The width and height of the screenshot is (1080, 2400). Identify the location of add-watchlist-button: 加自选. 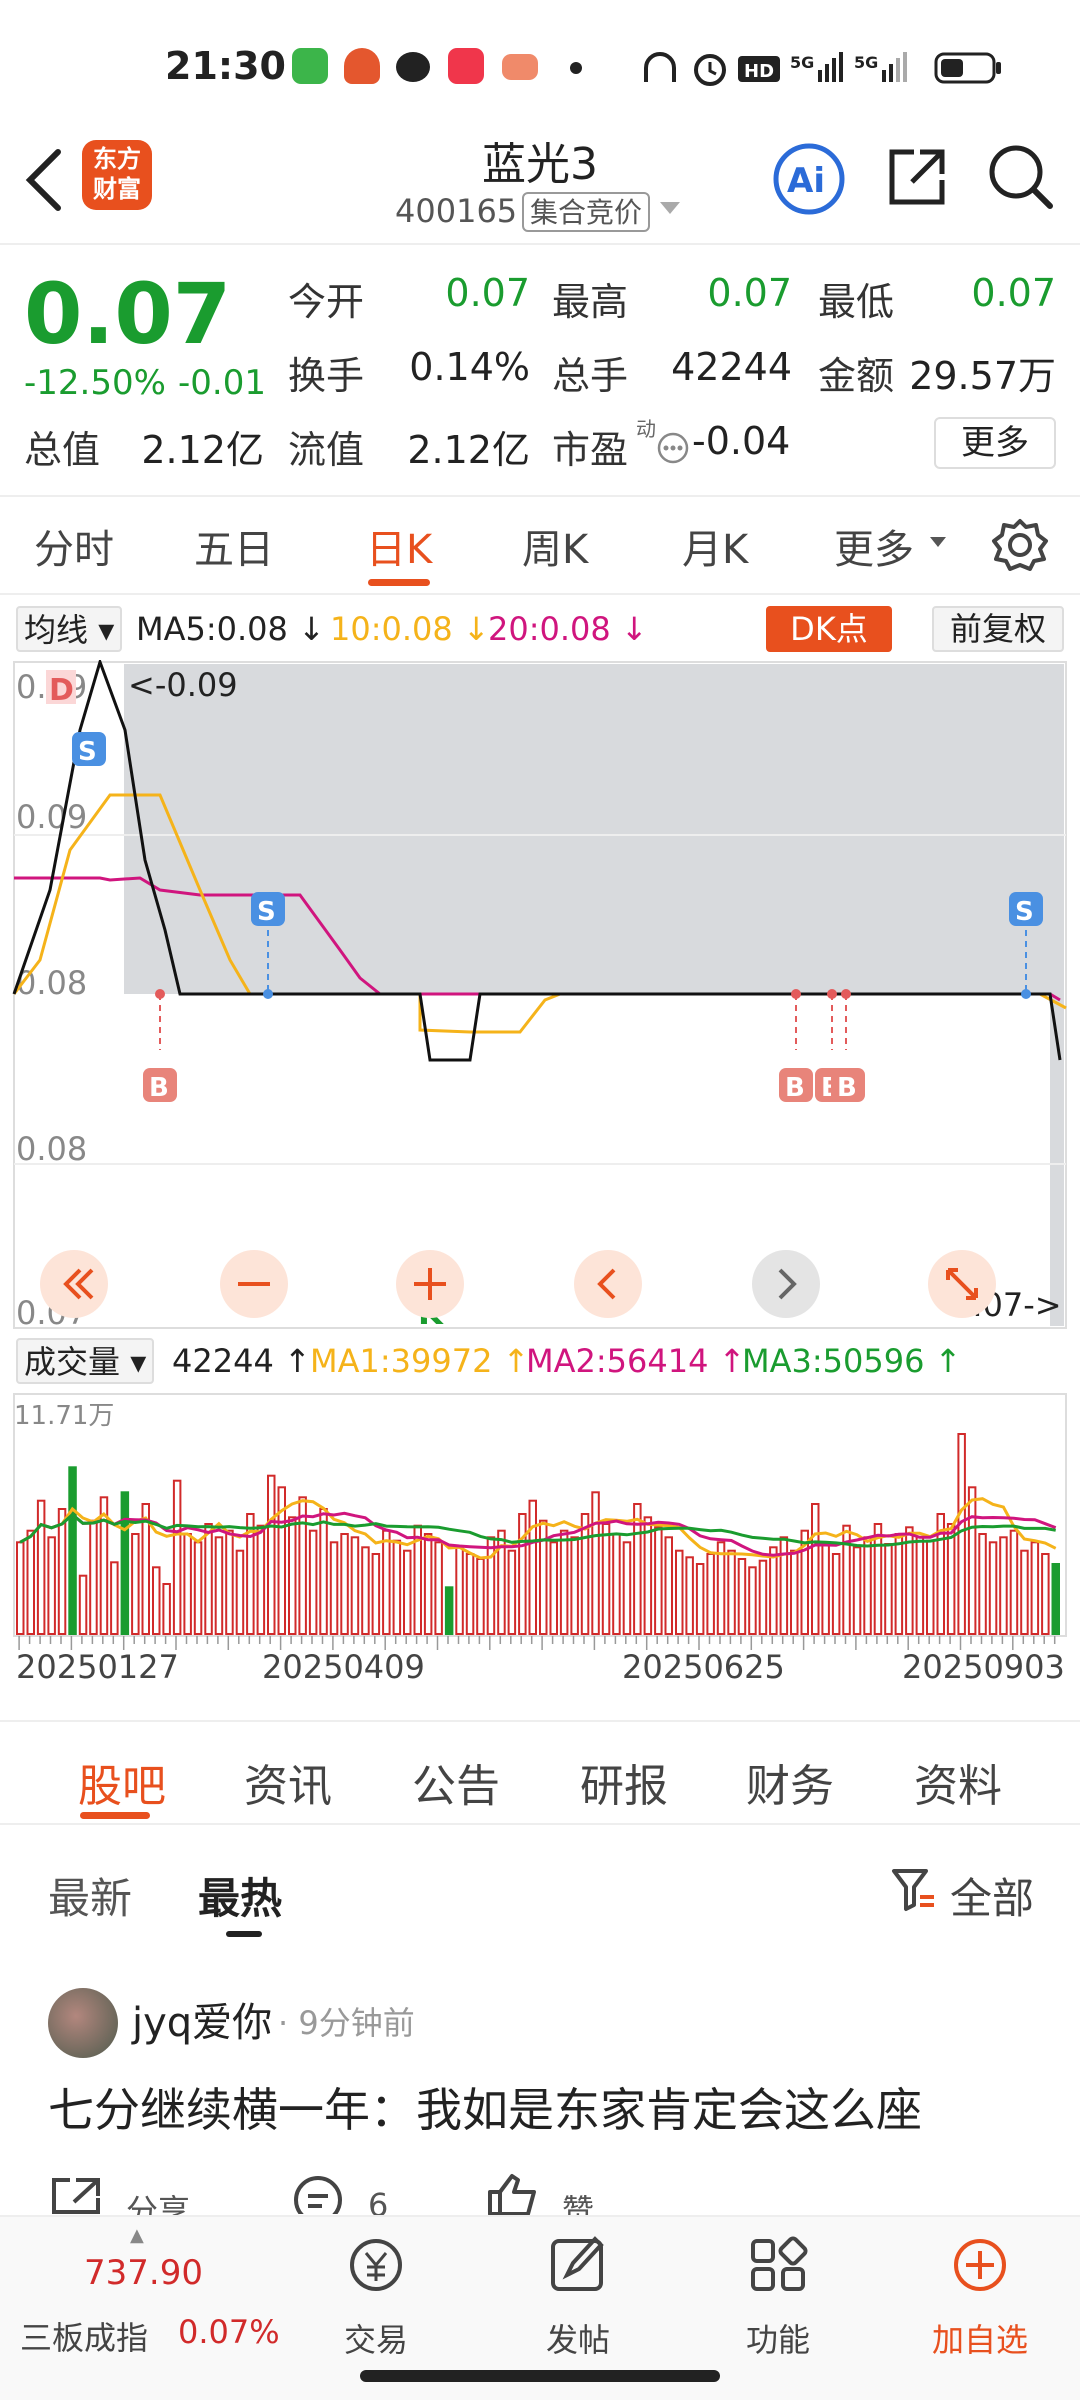
(980, 2297).